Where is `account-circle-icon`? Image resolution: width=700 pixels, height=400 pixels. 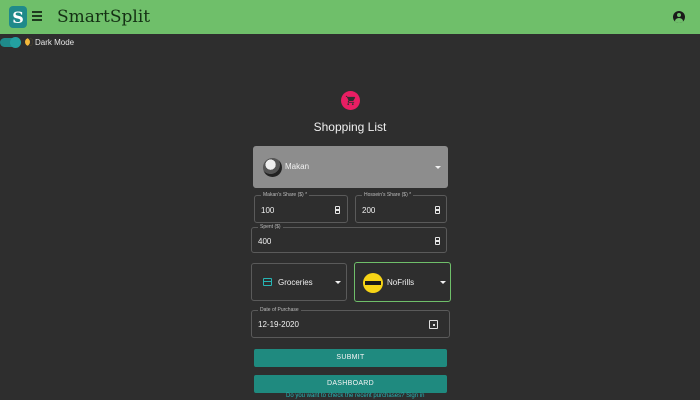
account-circle-icon is located at coordinates (679, 17).